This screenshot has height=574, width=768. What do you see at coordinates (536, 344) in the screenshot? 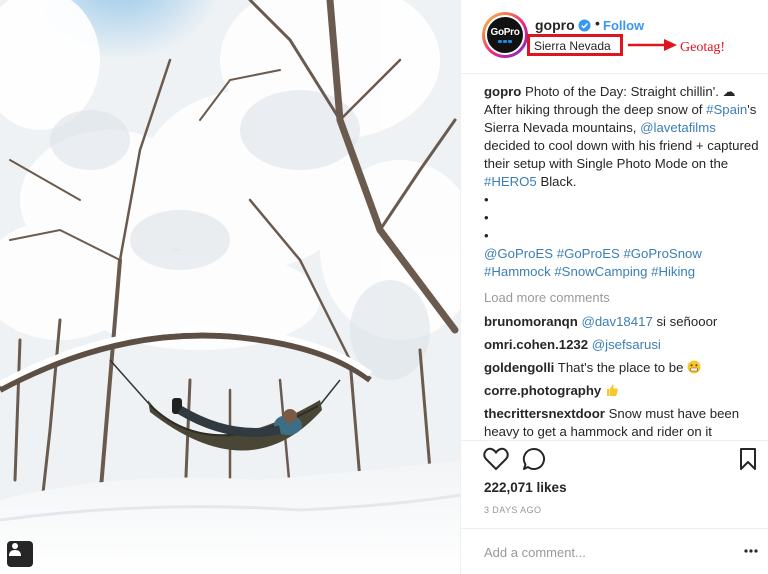
I see `comment-username: omri.cohen.1232` at bounding box center [536, 344].